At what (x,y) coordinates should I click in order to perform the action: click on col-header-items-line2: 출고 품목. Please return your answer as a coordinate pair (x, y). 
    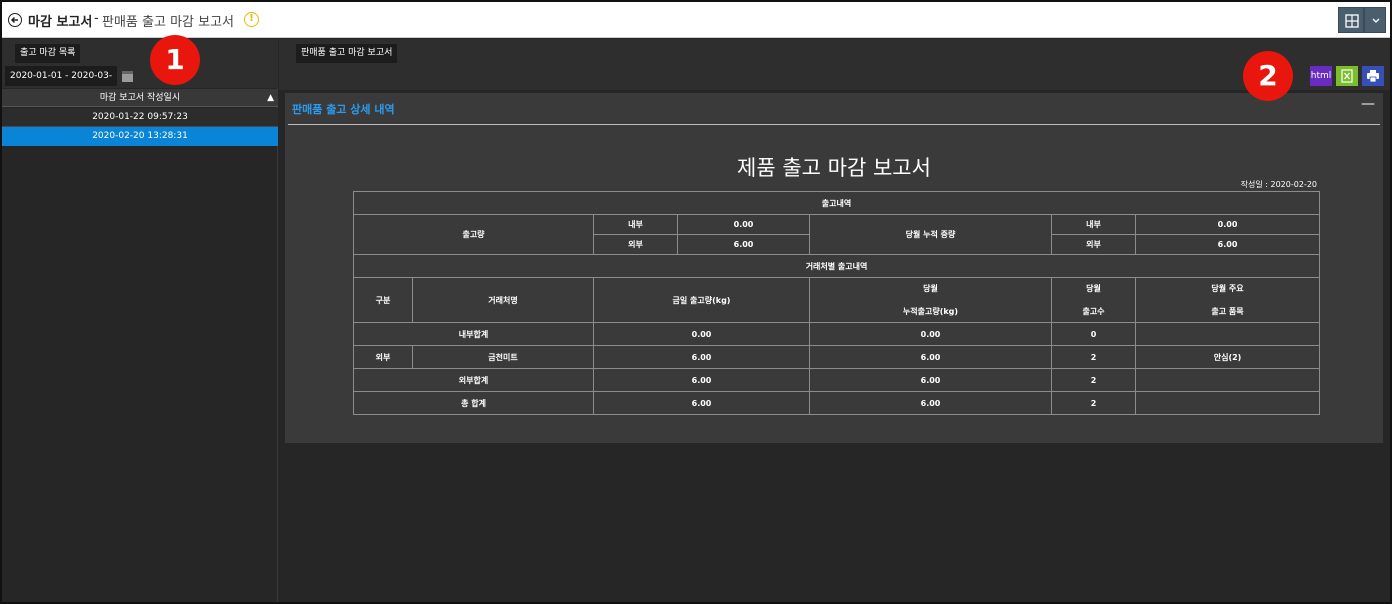
    Looking at the image, I should click on (1227, 311).